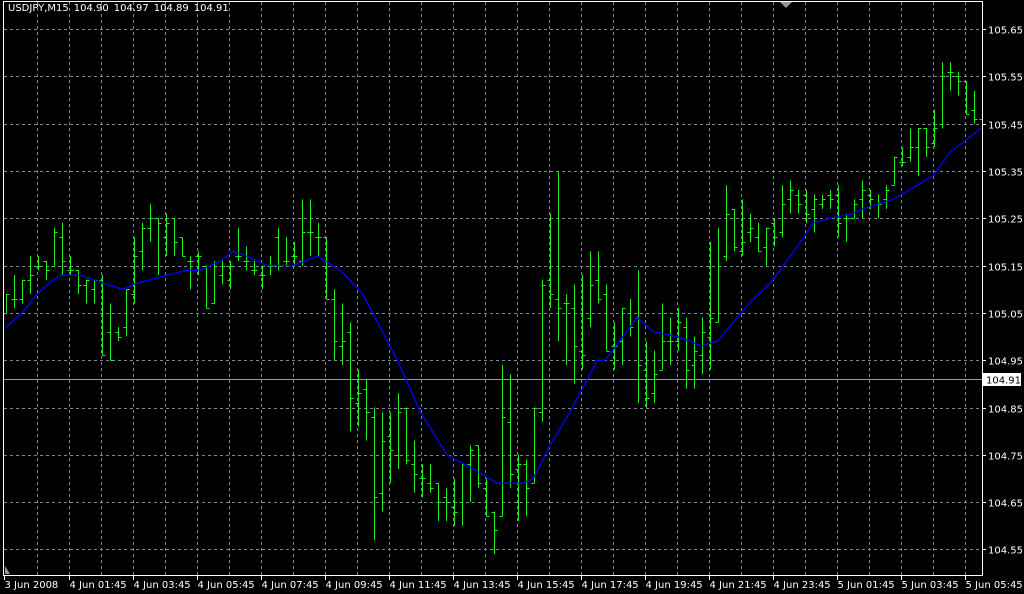 This screenshot has height=594, width=1024. What do you see at coordinates (98, 585) in the screenshot?
I see `time-tick-label: 4 Jun 01:45` at bounding box center [98, 585].